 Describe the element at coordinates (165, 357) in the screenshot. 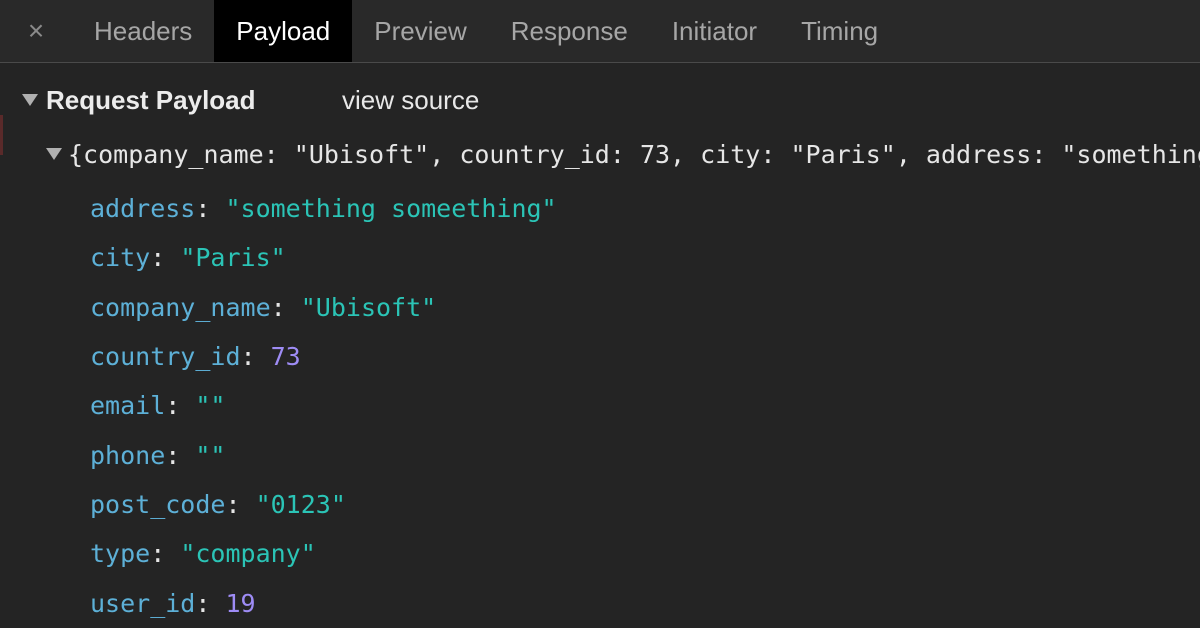

I see `property-key: country_id` at that location.